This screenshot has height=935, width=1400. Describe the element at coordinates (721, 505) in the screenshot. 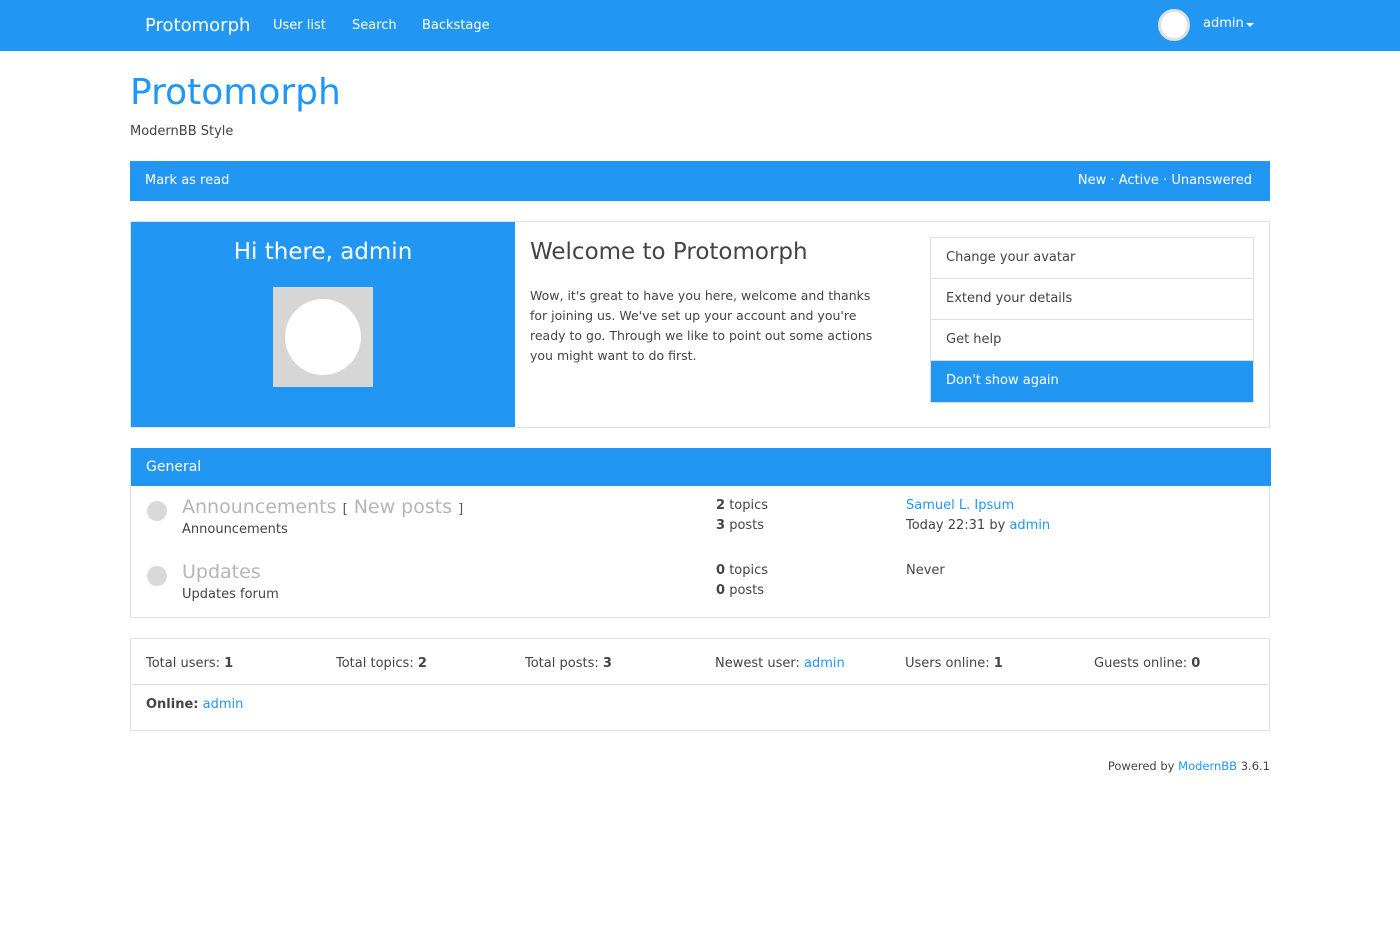

I see `topics-count: 2` at that location.